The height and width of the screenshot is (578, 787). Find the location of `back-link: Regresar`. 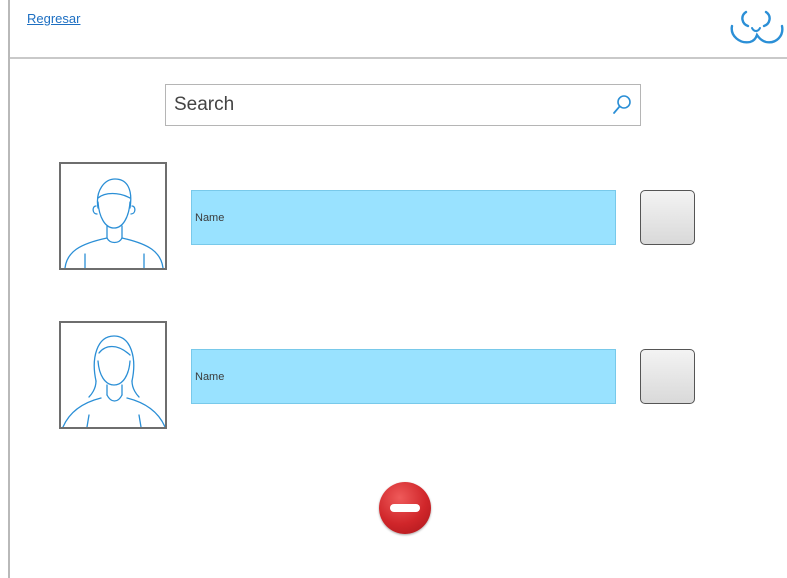

back-link: Regresar is located at coordinates (53, 18).